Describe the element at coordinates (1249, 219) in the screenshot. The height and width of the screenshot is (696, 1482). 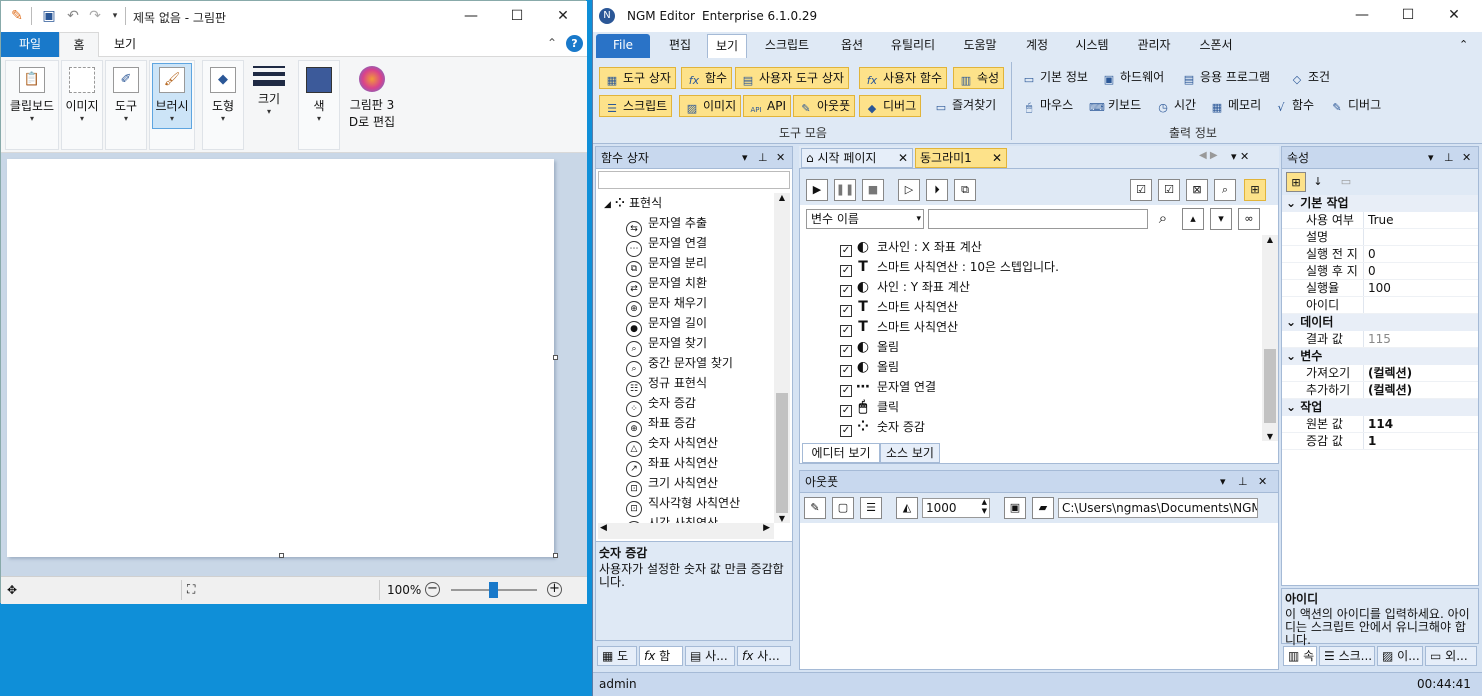
I see `loop-icon: ∞` at that location.